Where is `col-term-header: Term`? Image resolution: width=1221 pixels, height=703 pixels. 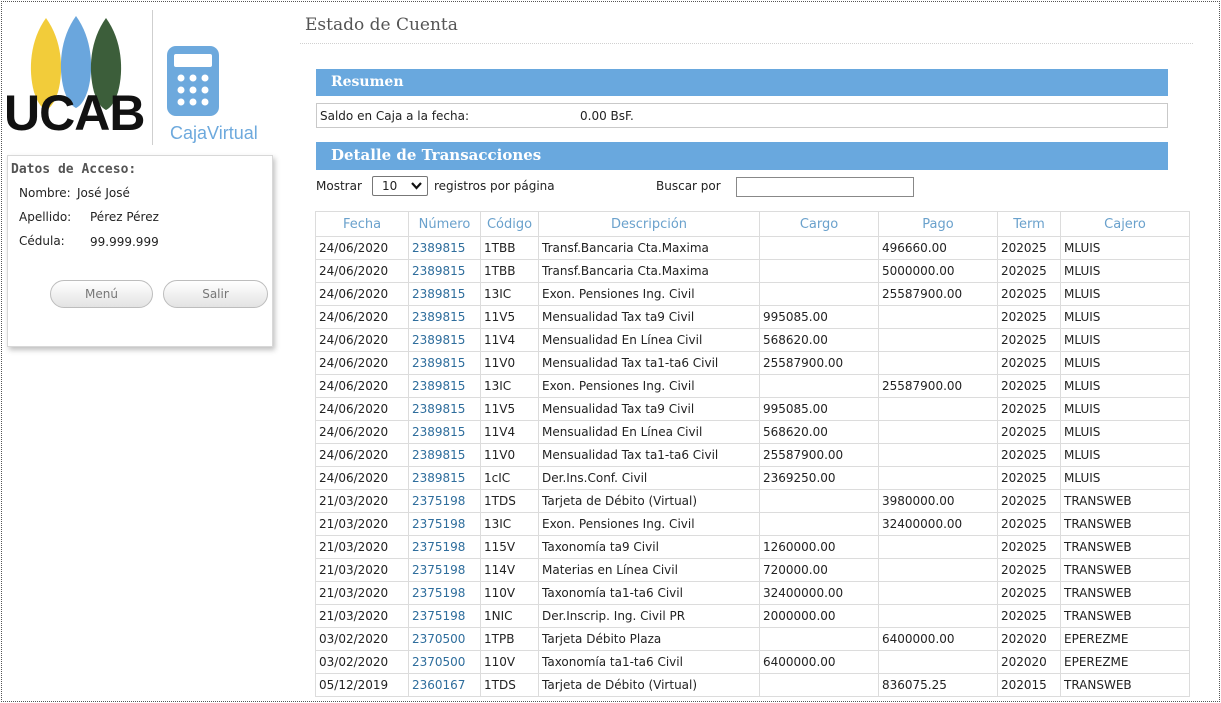
col-term-header: Term is located at coordinates (1029, 224).